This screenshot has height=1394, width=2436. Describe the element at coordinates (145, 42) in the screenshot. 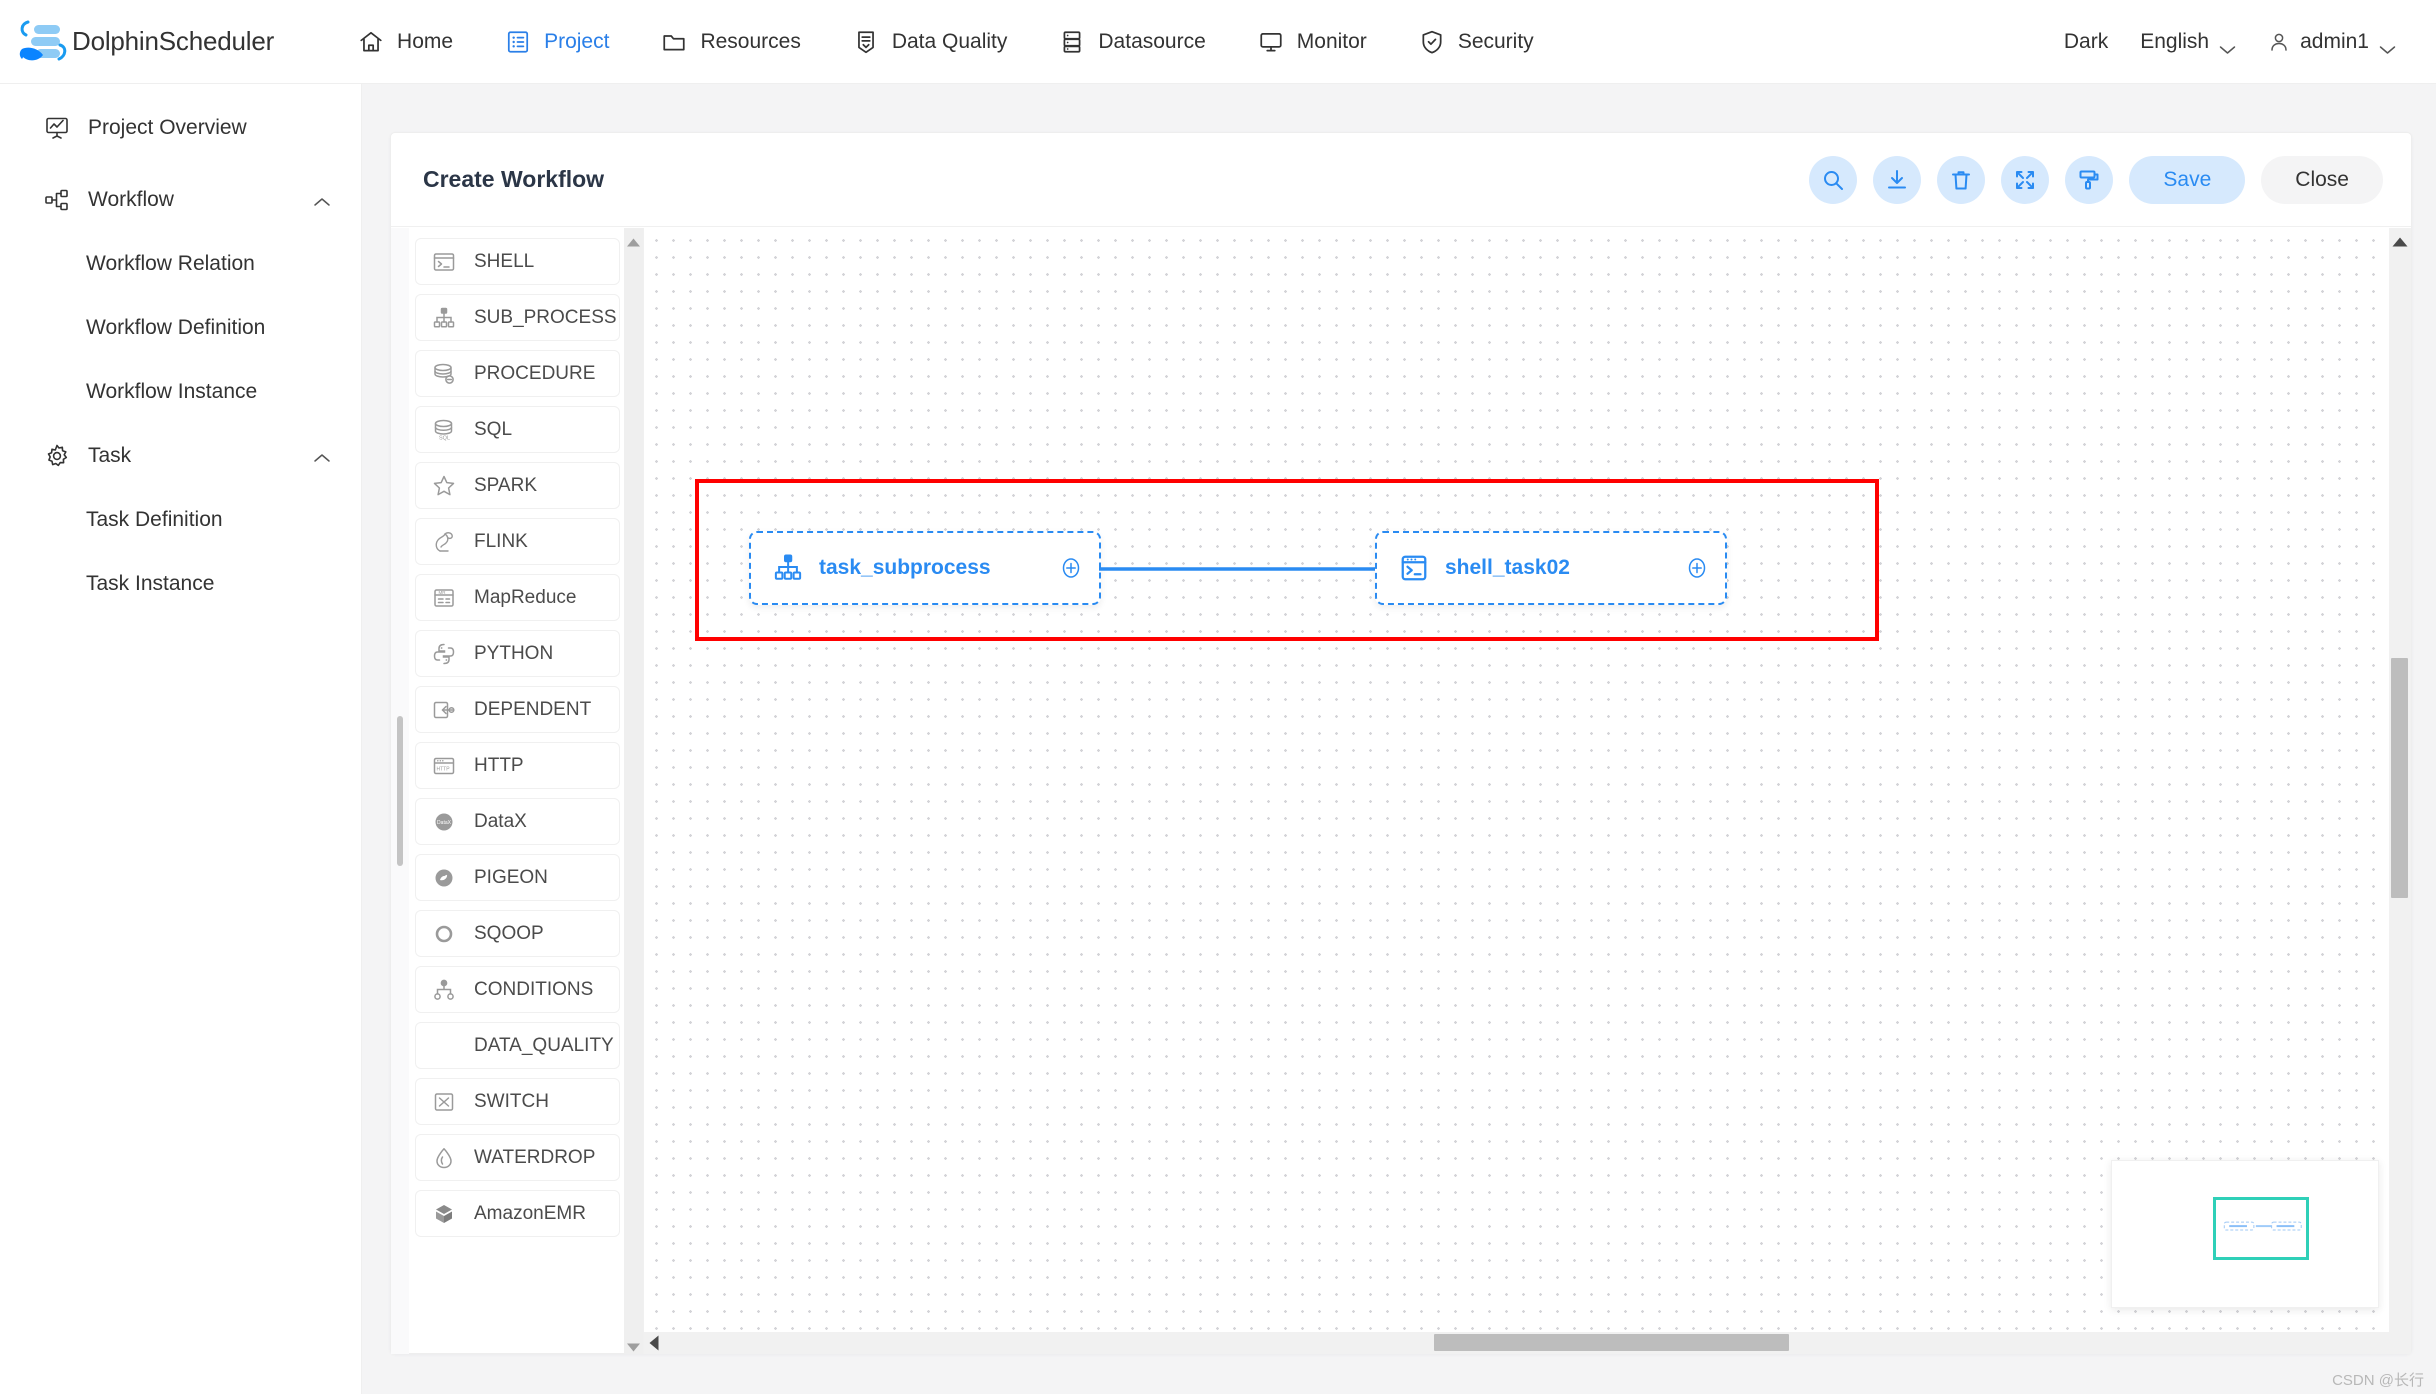

I see `brand: DolphinScheduler` at that location.